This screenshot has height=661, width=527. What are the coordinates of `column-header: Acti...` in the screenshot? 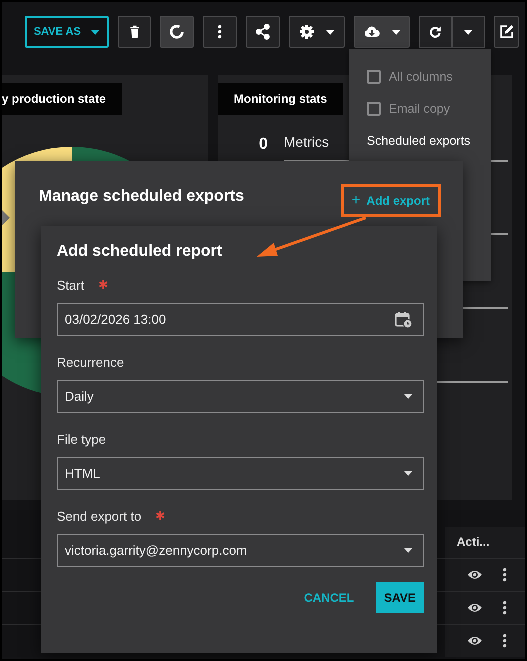 It's located at (485, 542).